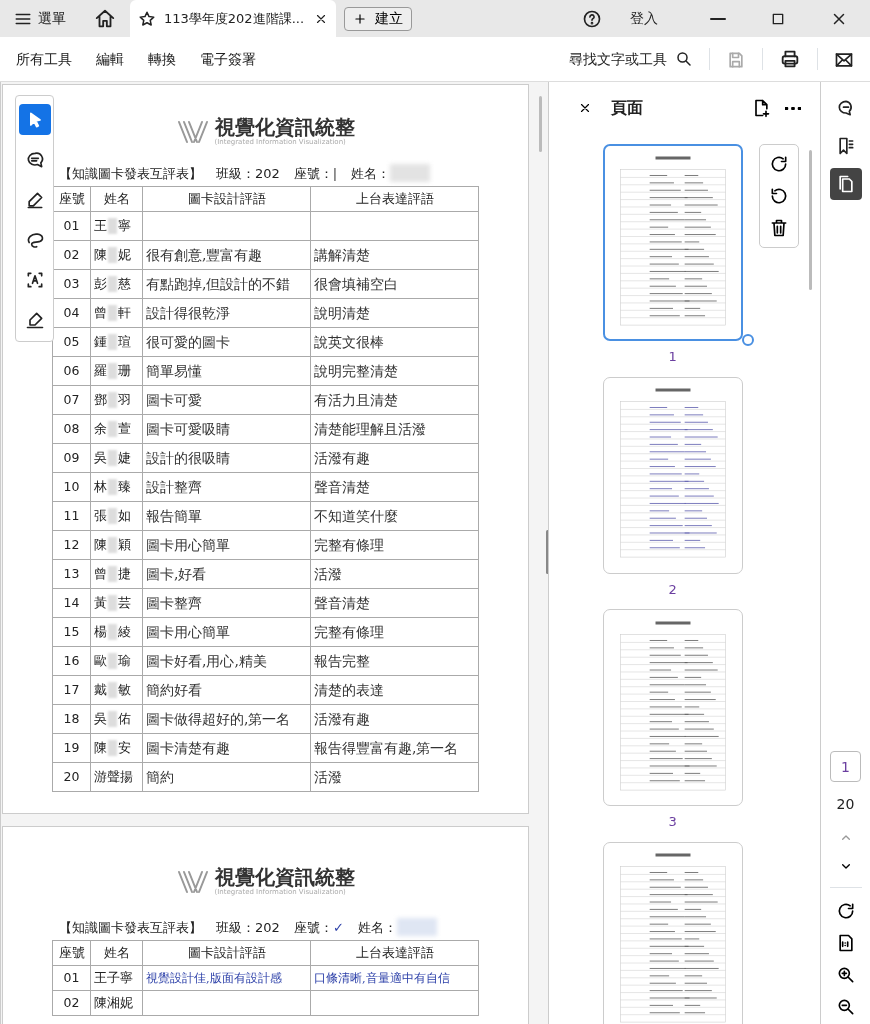 The width and height of the screenshot is (870, 1024). Describe the element at coordinates (40, 18) in the screenshot. I see `menu-button: 選單` at that location.